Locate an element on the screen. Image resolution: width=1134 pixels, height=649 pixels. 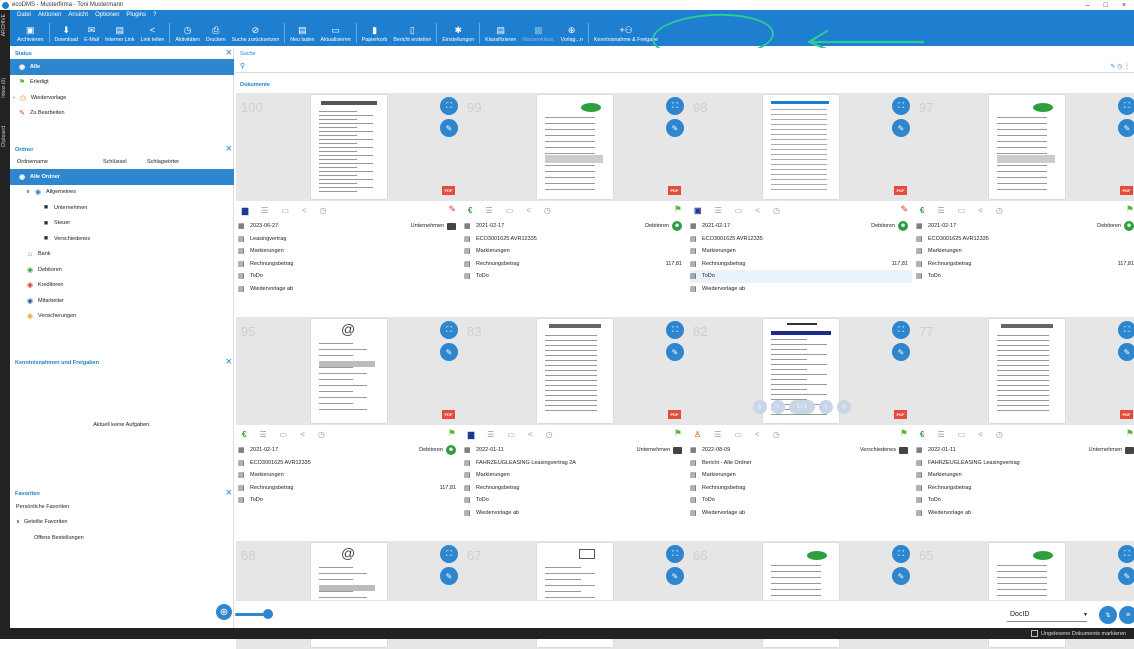
search-actions: ✎ ◷ ⋮ is located at coordinates (1122, 66).